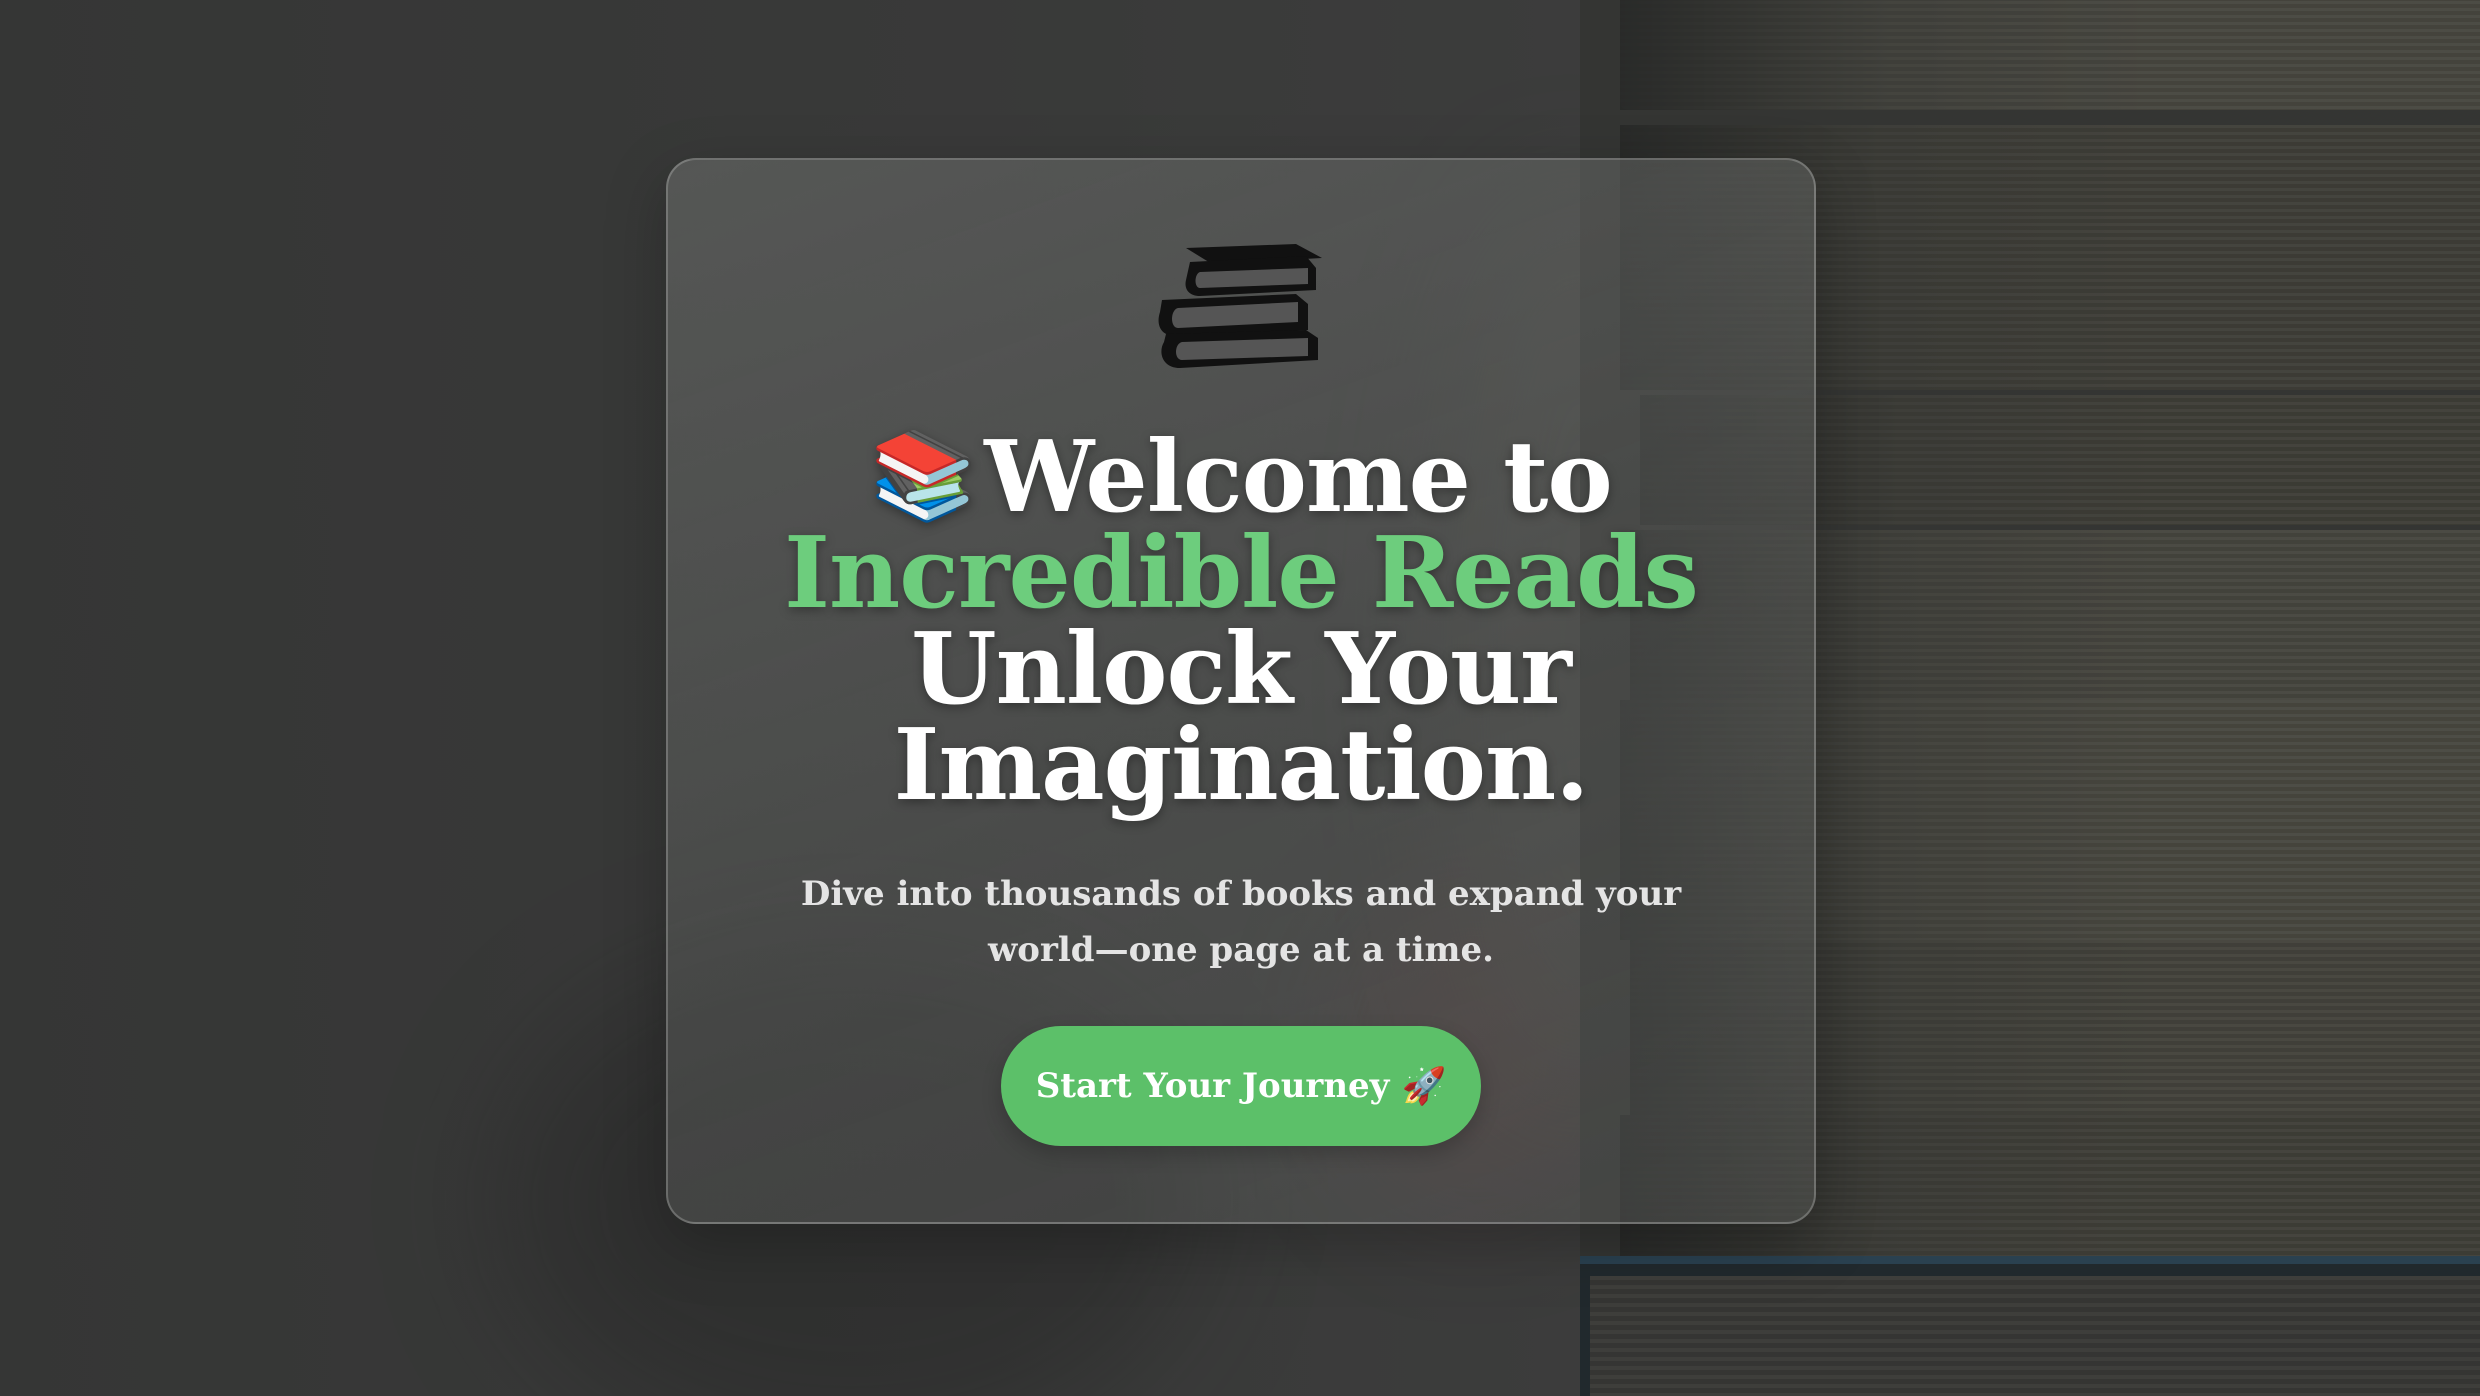  I want to click on title-brand-name: Incredible Reads, so click(1241, 573).